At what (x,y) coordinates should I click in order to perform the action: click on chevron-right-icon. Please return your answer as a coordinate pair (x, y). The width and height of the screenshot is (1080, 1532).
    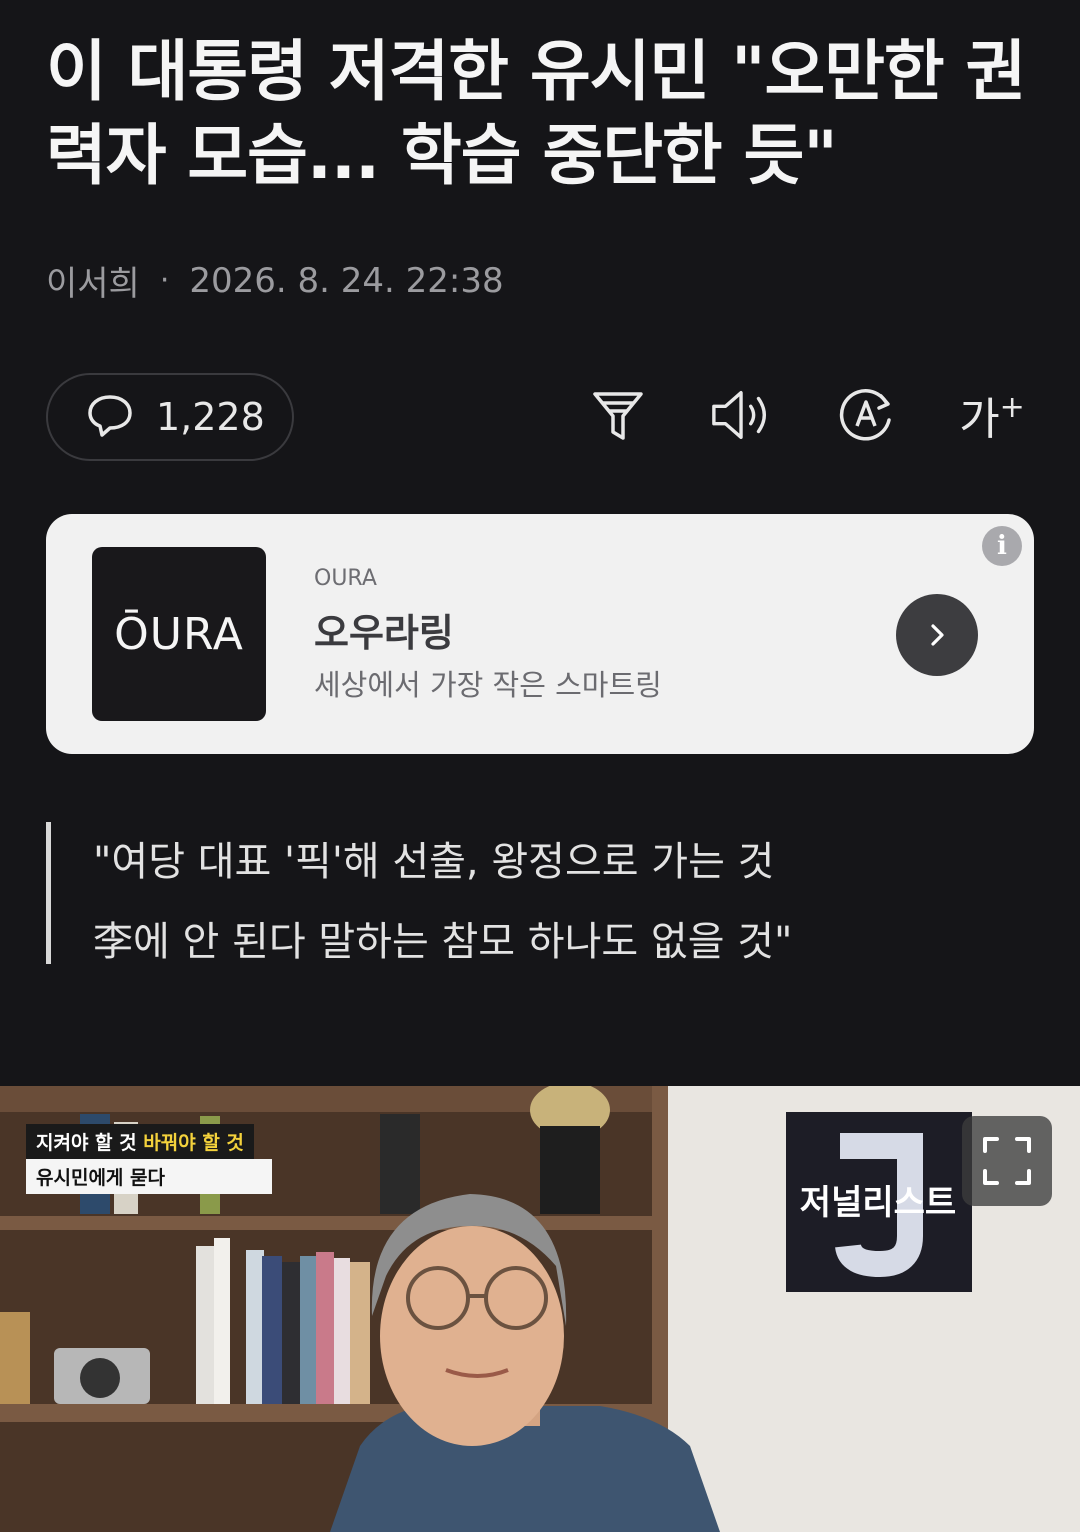
    Looking at the image, I should click on (937, 635).